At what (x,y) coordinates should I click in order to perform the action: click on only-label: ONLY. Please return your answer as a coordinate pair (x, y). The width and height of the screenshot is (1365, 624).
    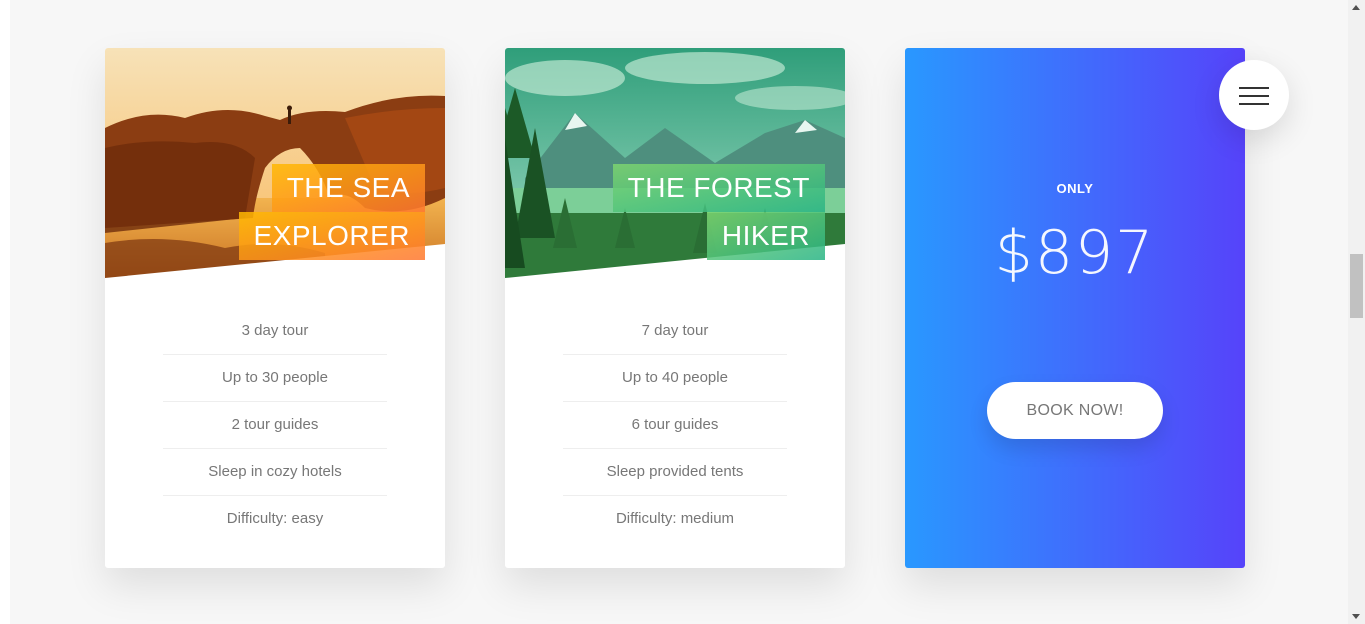
    Looking at the image, I should click on (1075, 188).